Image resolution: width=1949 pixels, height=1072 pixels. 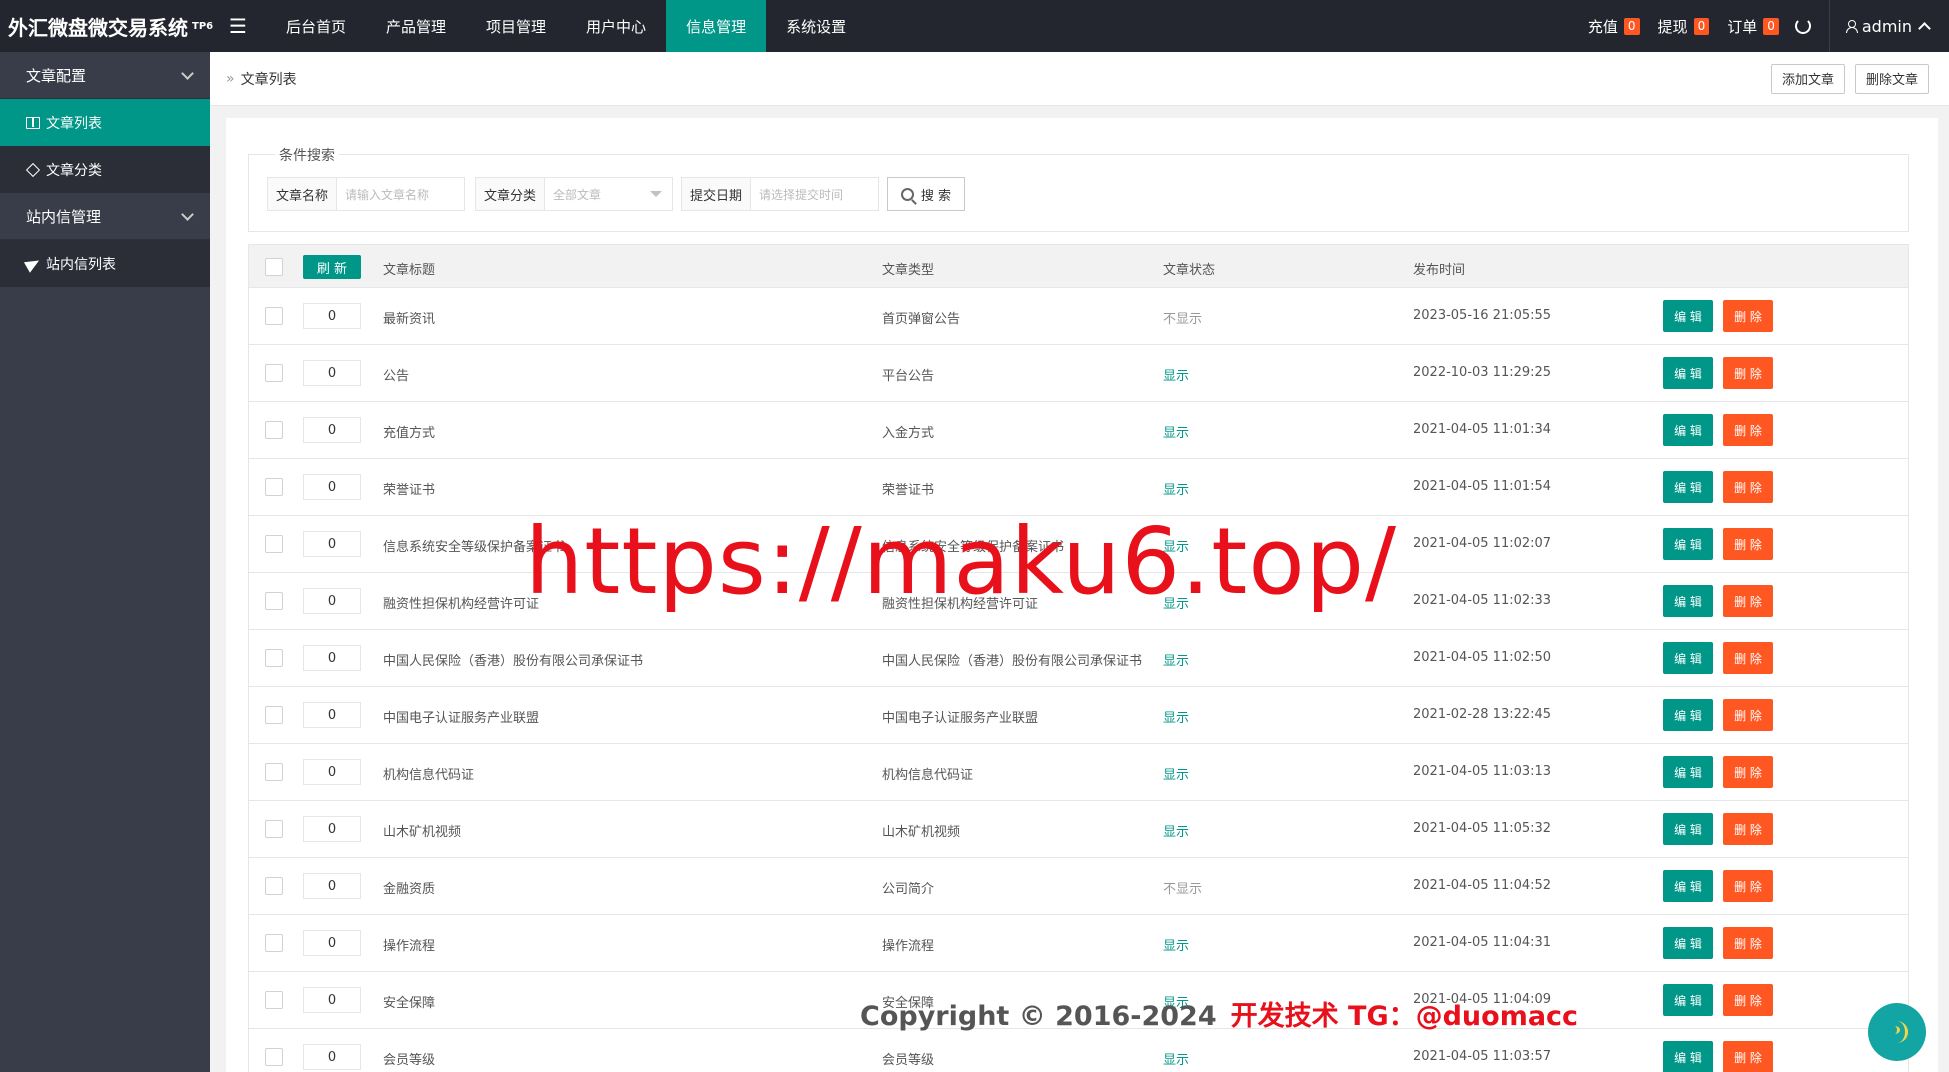 I want to click on search-icon, so click(x=907, y=194).